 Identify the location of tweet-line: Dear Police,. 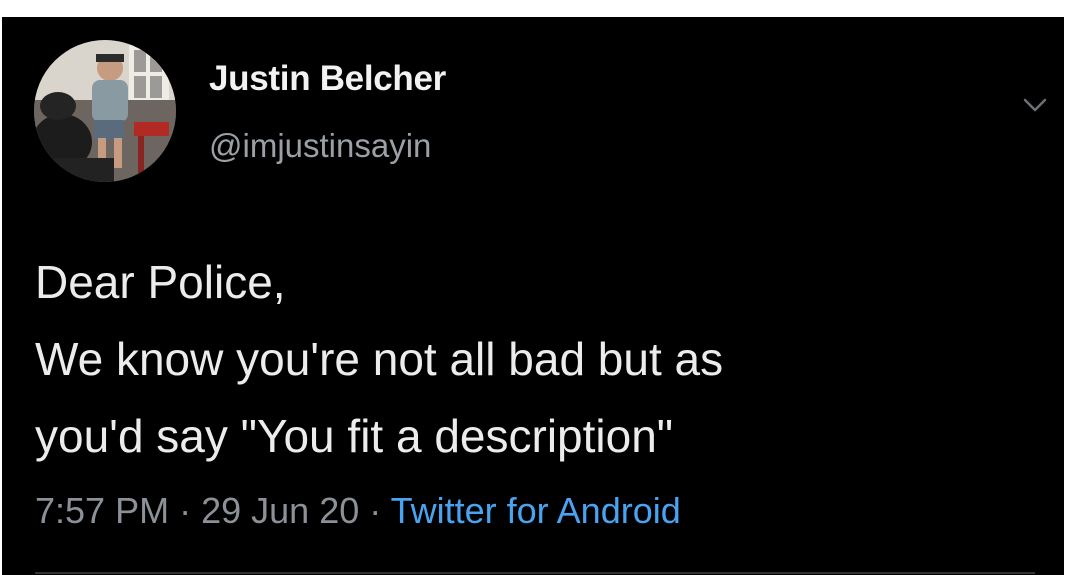
(160, 282).